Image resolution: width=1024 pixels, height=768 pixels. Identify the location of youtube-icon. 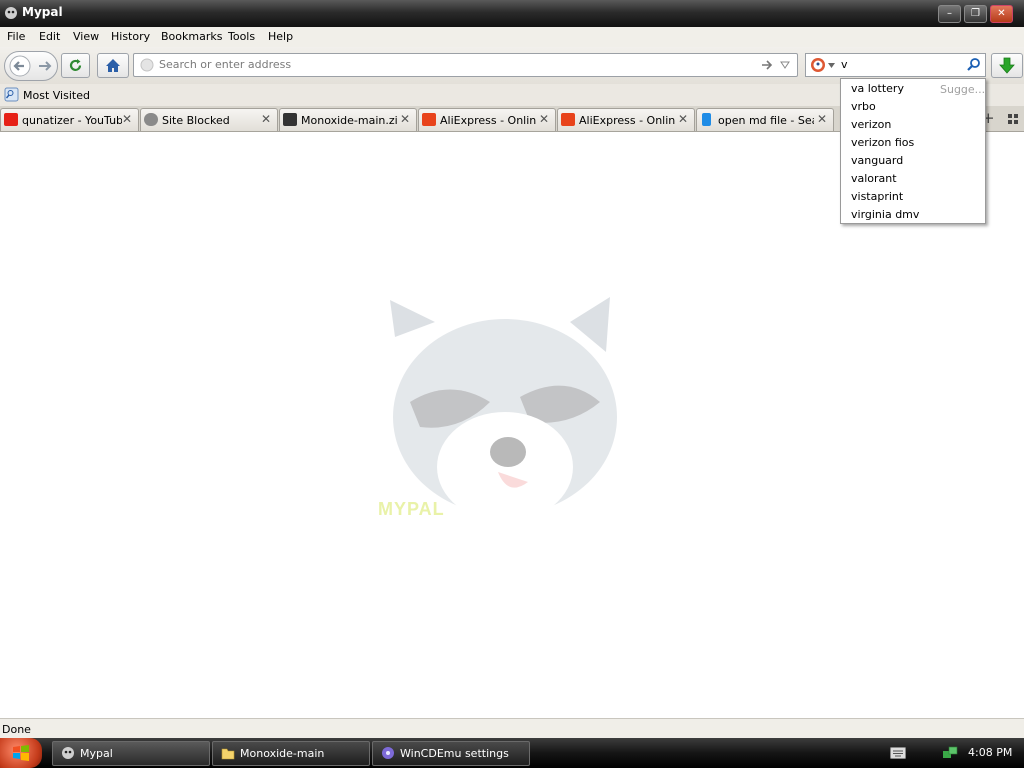
(11, 119).